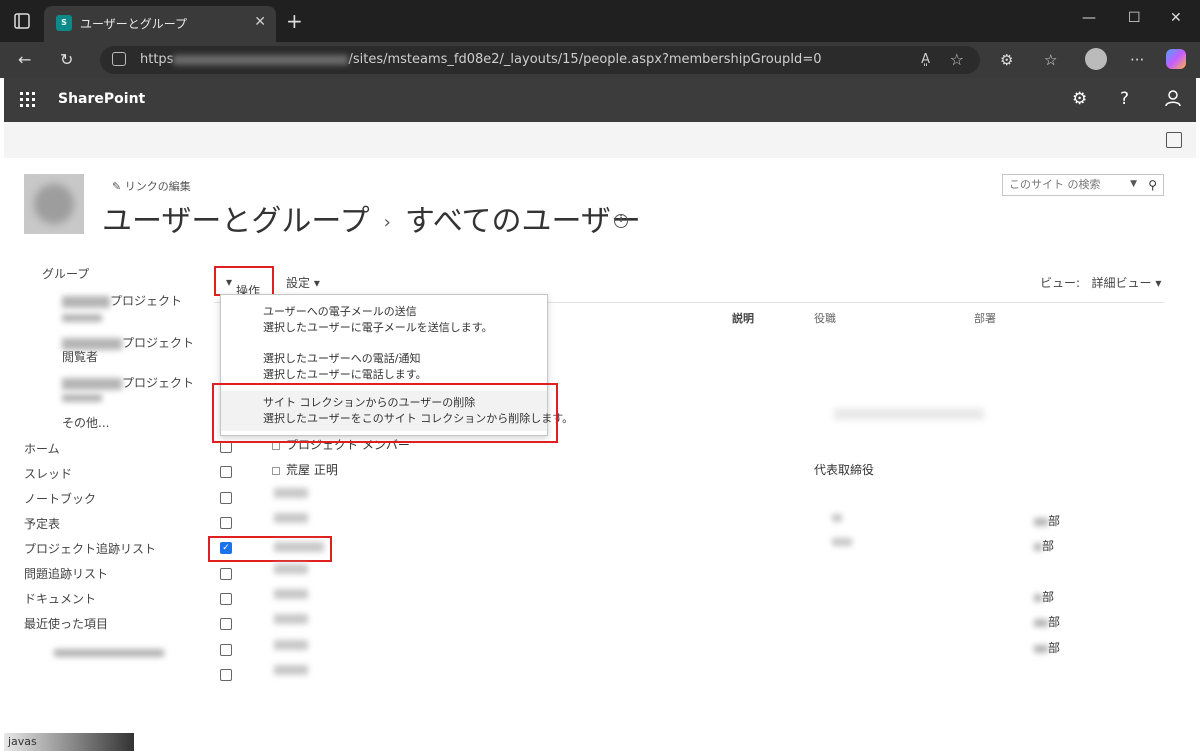  I want to click on status-bar: javas, so click(69, 742).